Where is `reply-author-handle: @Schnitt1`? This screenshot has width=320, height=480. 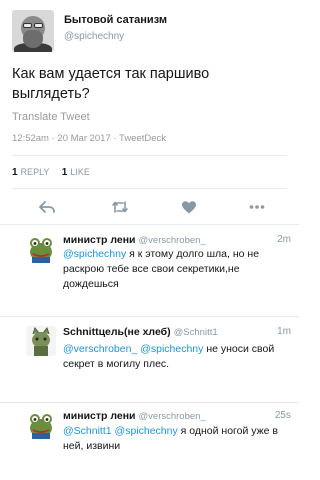 reply-author-handle: @Schnitt1 is located at coordinates (196, 332).